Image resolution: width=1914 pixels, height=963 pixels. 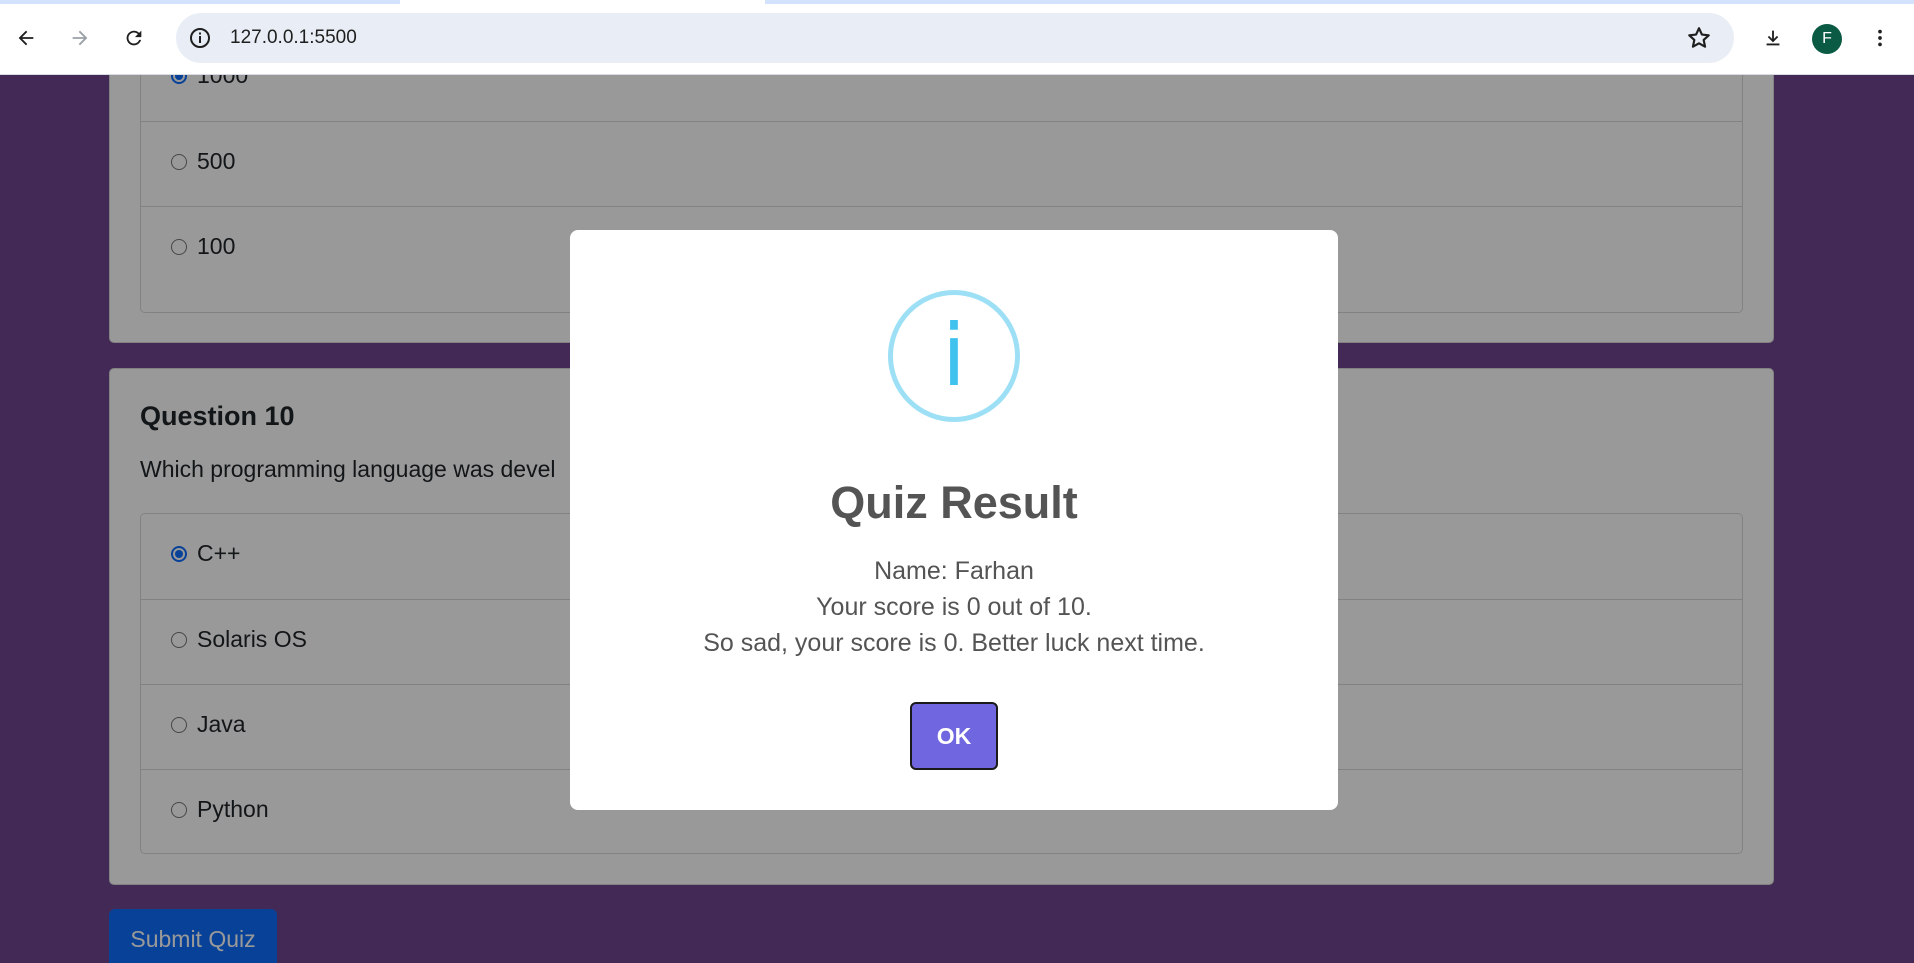 I want to click on forward-icon, so click(x=80, y=38).